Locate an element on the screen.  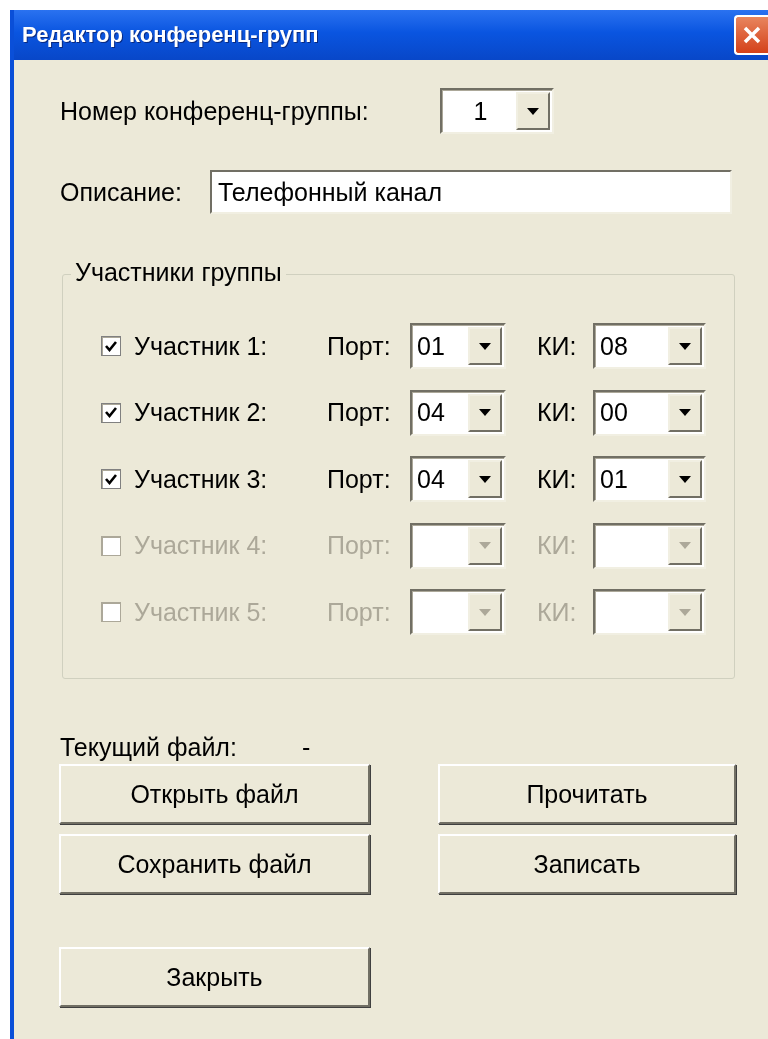
action-button: Открыть файл is located at coordinates (214, 794).